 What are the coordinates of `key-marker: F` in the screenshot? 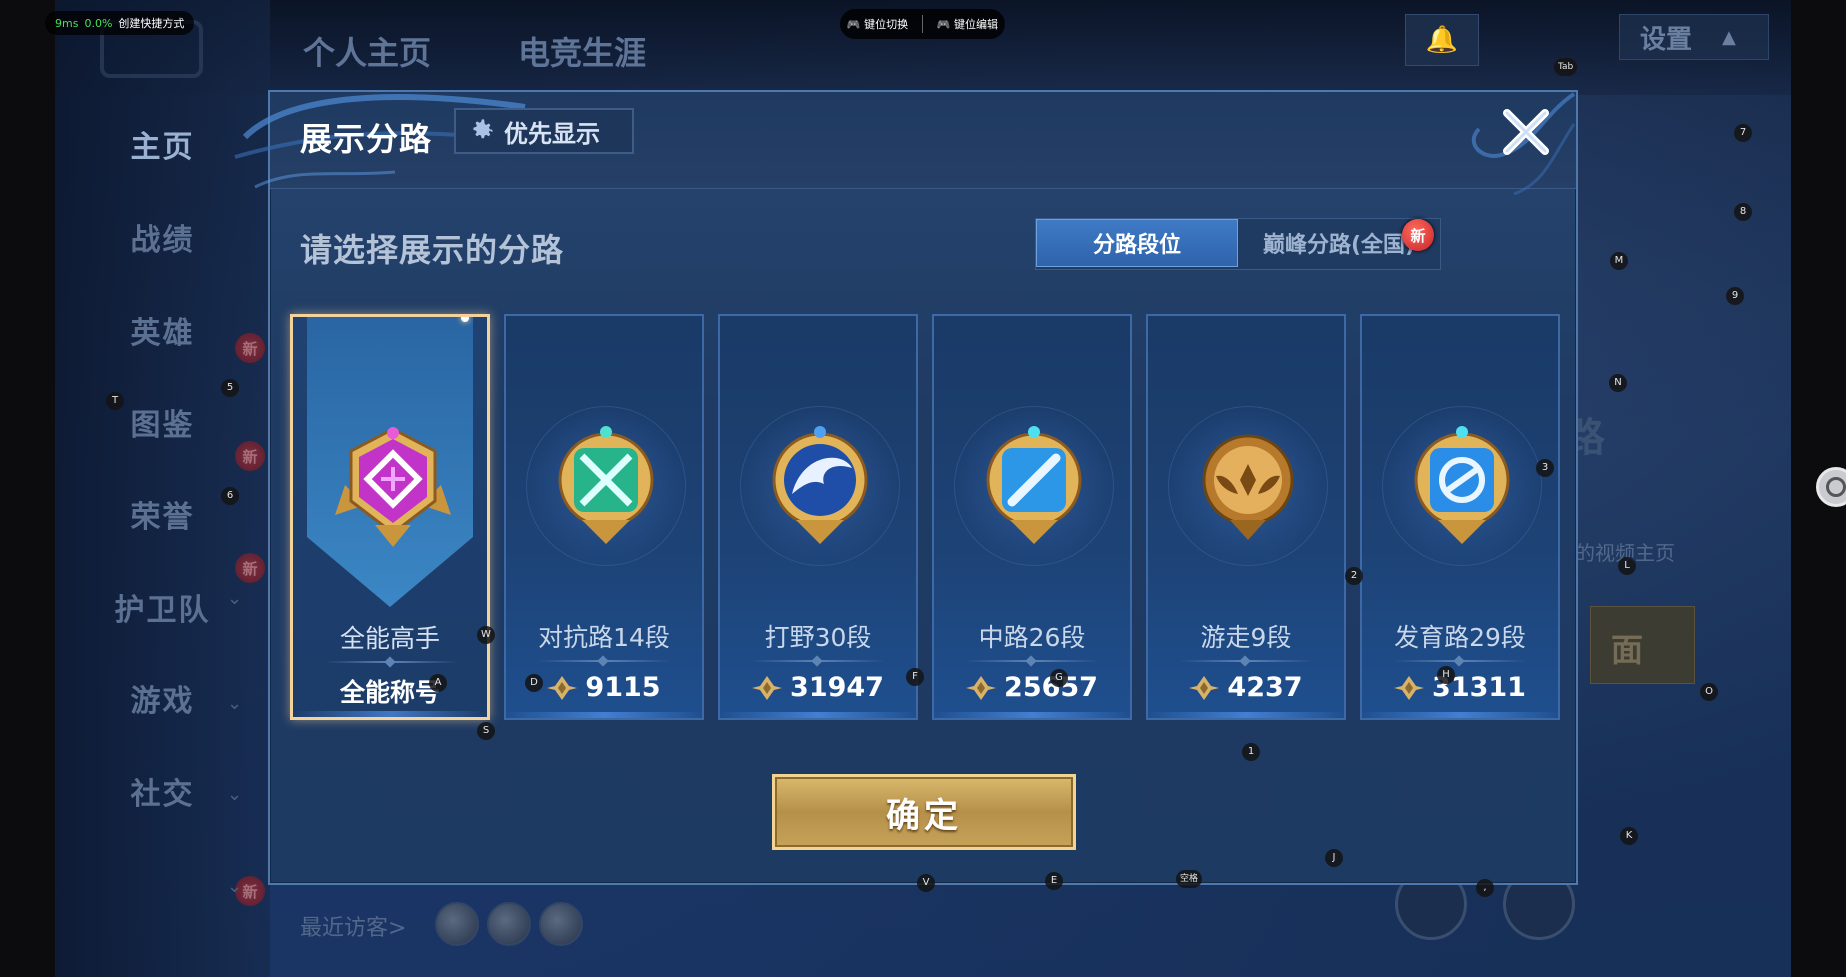 It's located at (915, 677).